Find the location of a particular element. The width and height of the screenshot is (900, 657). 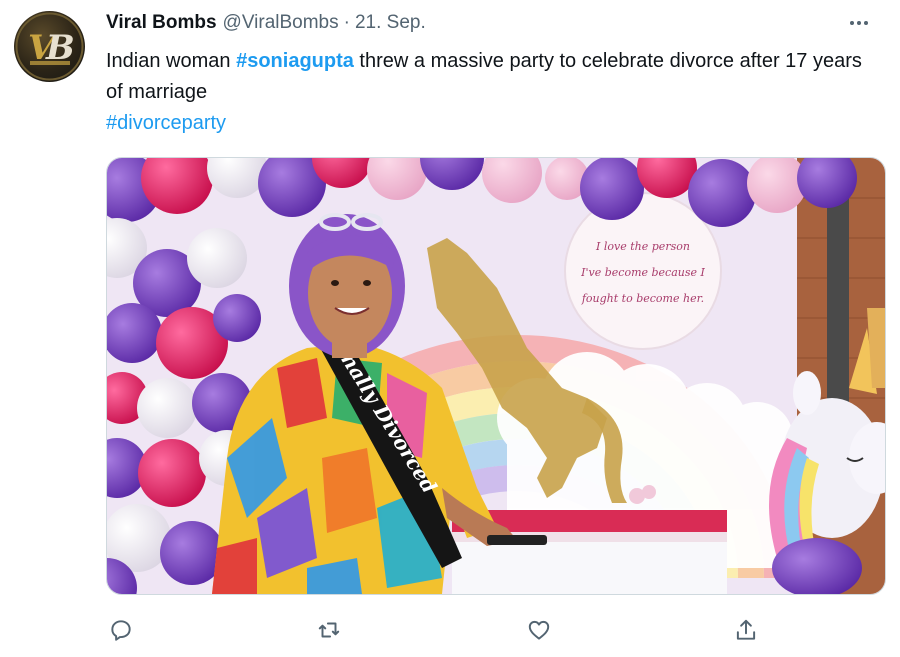

like-icon is located at coordinates (539, 630).